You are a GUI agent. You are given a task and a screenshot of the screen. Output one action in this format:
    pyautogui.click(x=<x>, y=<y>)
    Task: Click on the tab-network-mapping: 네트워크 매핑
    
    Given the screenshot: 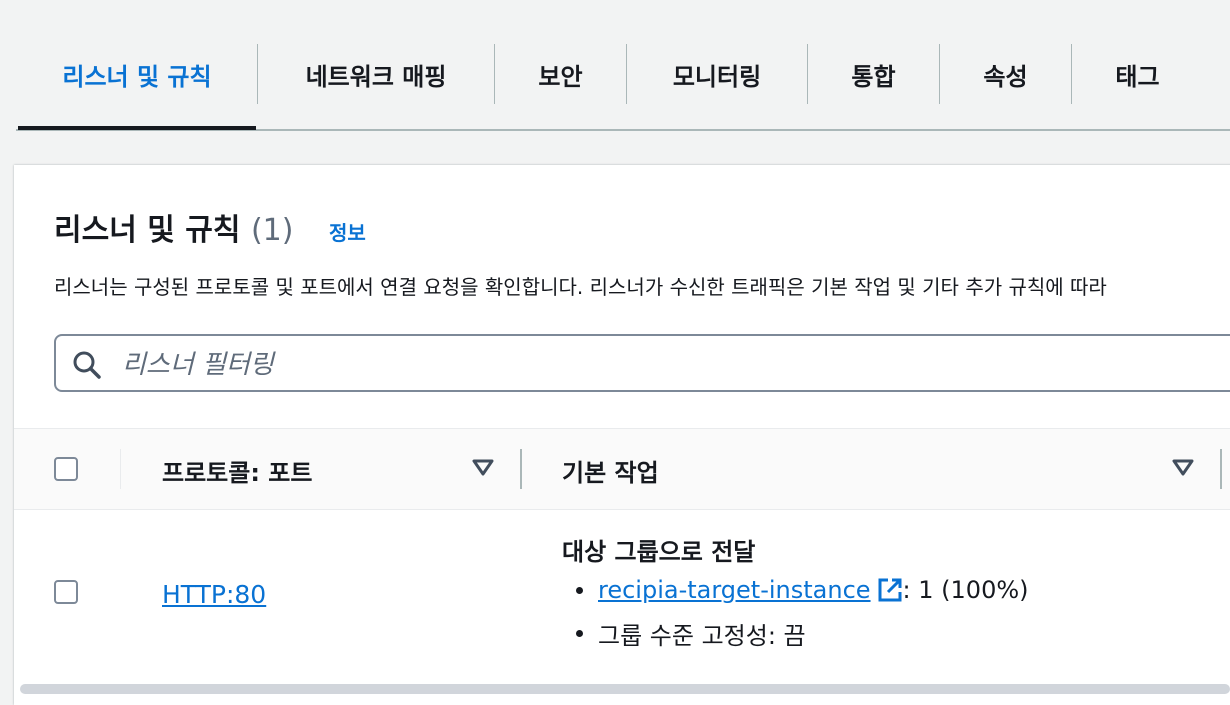 What is the action you would take?
    pyautogui.click(x=376, y=74)
    